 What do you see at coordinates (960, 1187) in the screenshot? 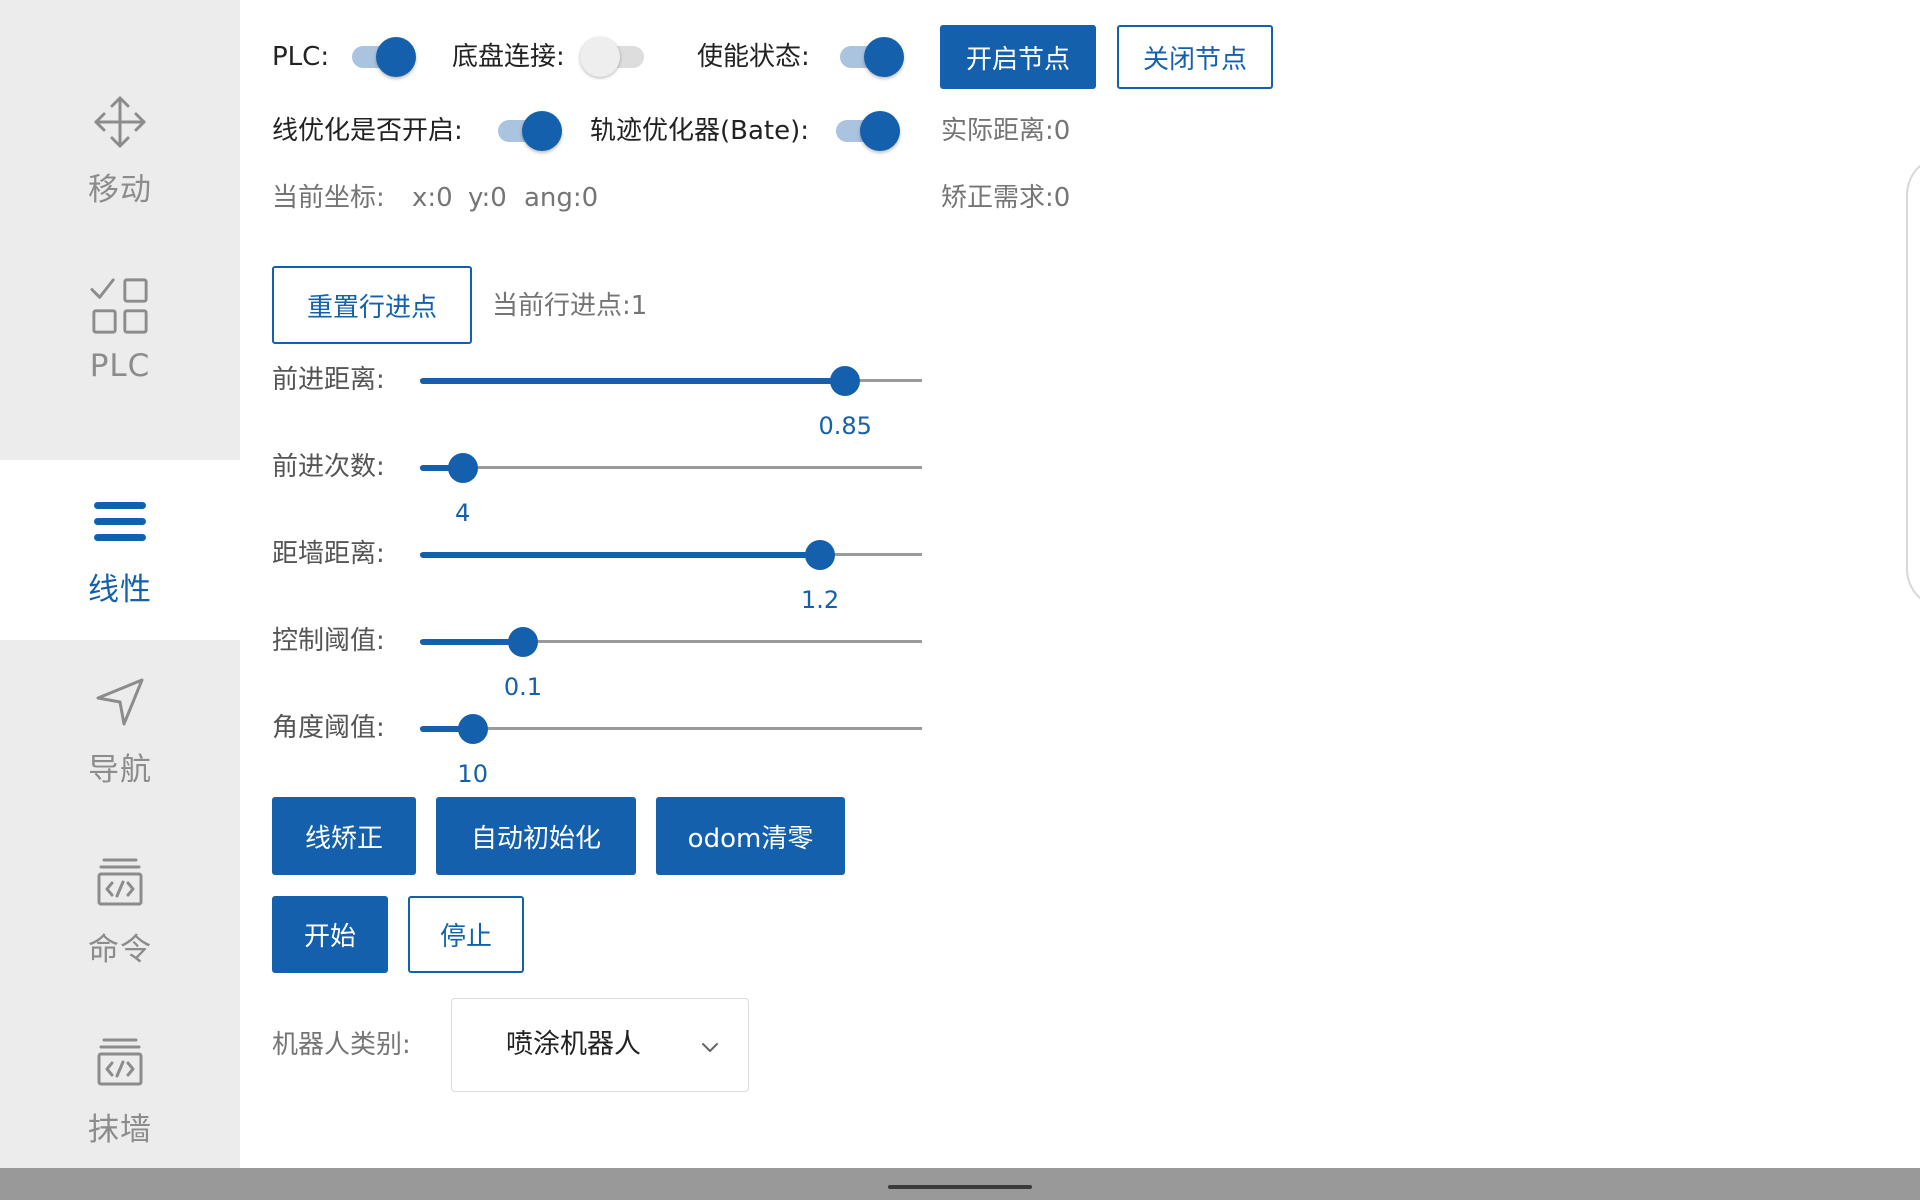
I see `home-indicator` at bounding box center [960, 1187].